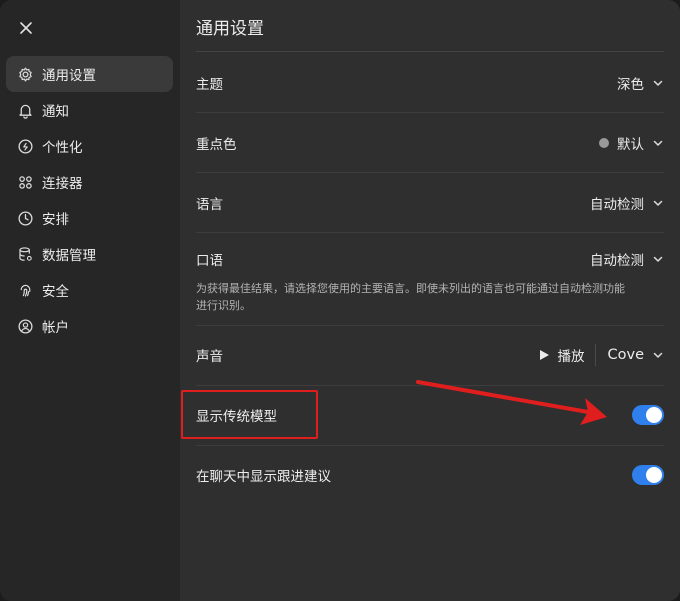 Image resolution: width=680 pixels, height=601 pixels. Describe the element at coordinates (430, 83) in the screenshot. I see `setting-theme: 主题 深色` at that location.